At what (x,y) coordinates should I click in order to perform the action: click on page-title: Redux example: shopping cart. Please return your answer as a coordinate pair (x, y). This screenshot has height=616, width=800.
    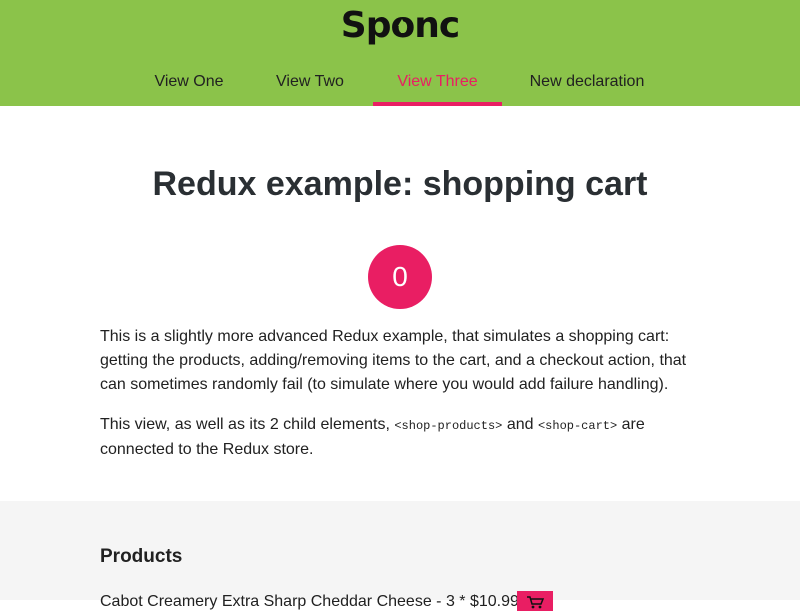
    Looking at the image, I should click on (400, 184).